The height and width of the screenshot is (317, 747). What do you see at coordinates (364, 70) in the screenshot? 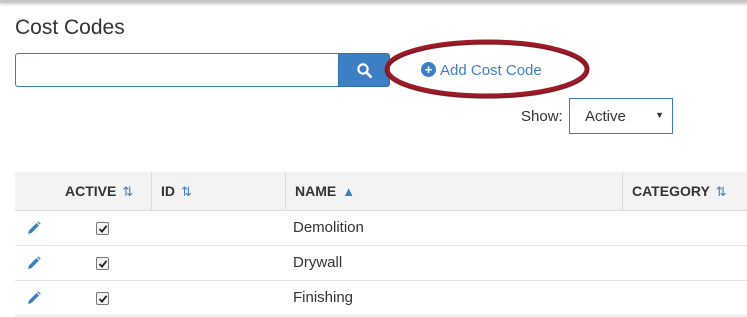
I see `search-button` at bounding box center [364, 70].